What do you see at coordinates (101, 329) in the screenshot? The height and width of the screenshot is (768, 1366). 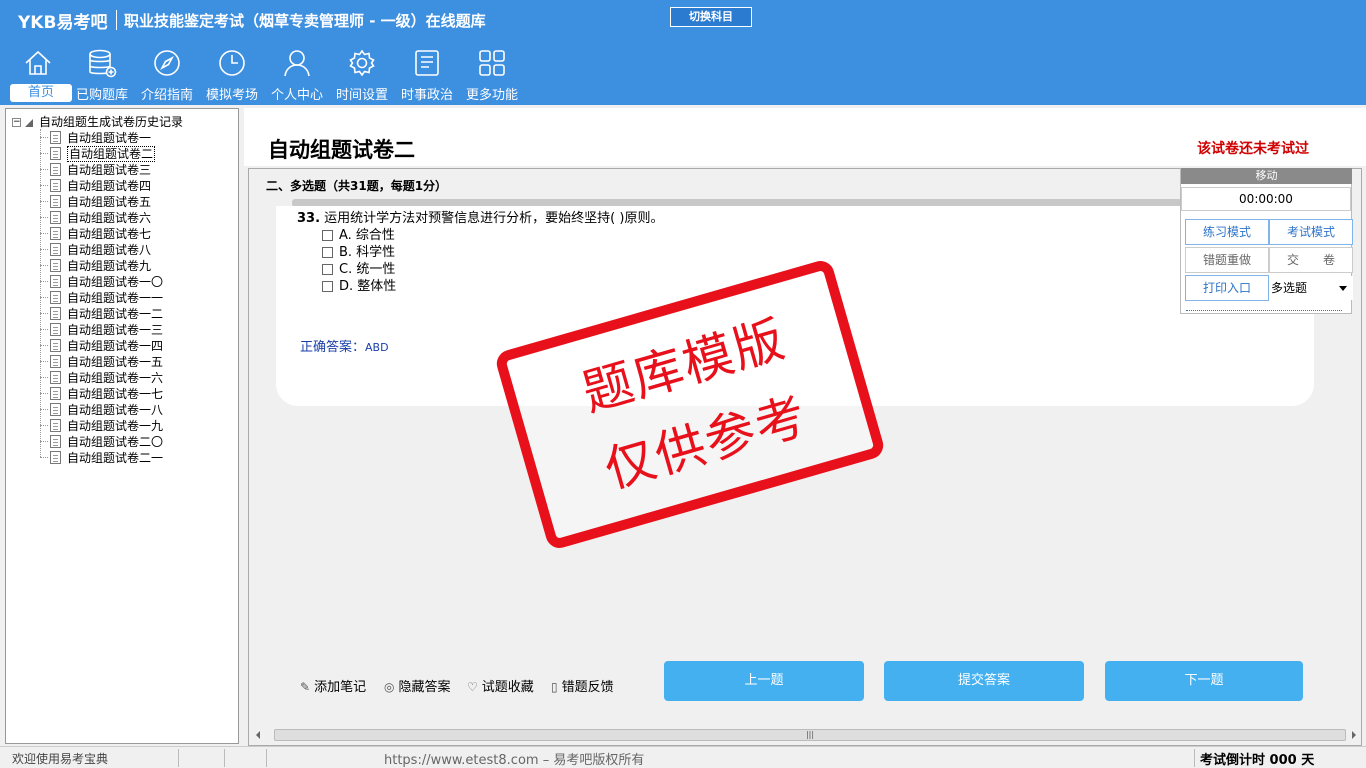 I see `tree-item: 自动组题试卷一三` at bounding box center [101, 329].